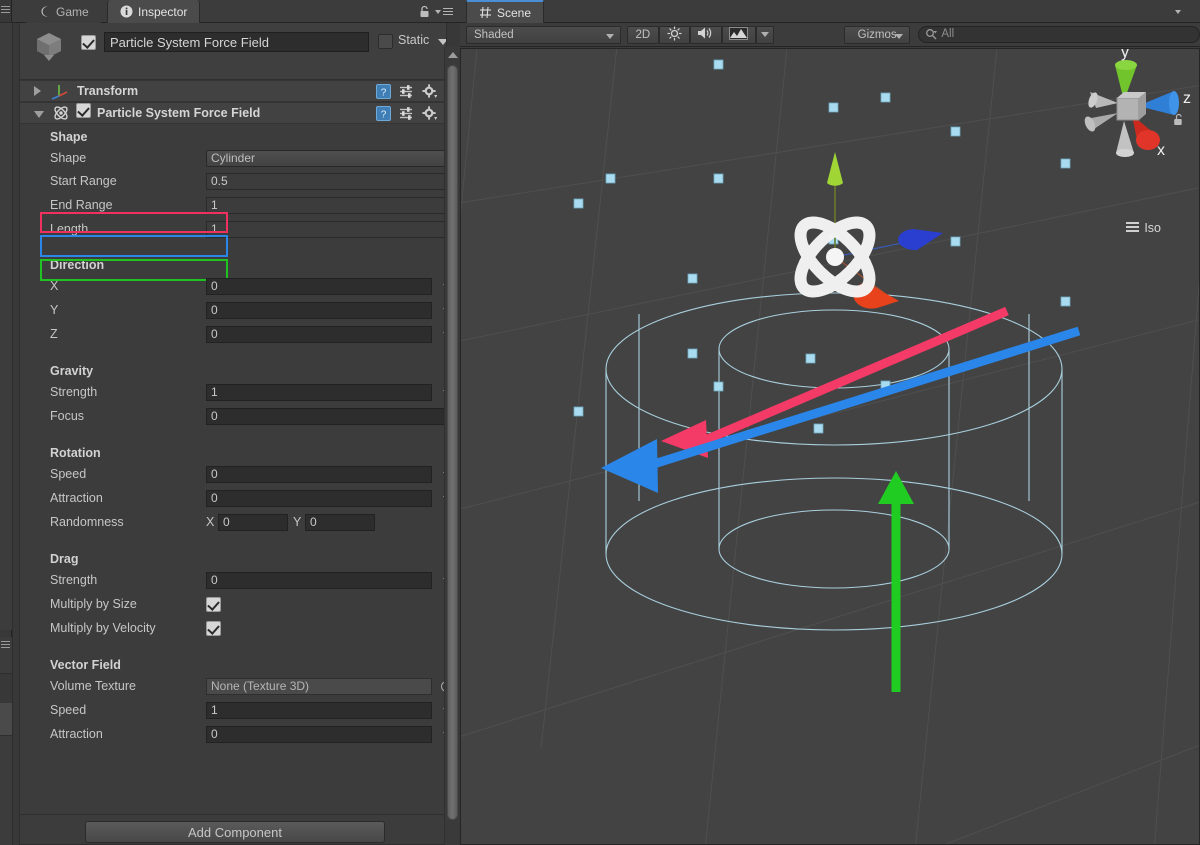 The image size is (1200, 845). I want to click on row-gravity-focus: Focus 0, so click(233, 417).